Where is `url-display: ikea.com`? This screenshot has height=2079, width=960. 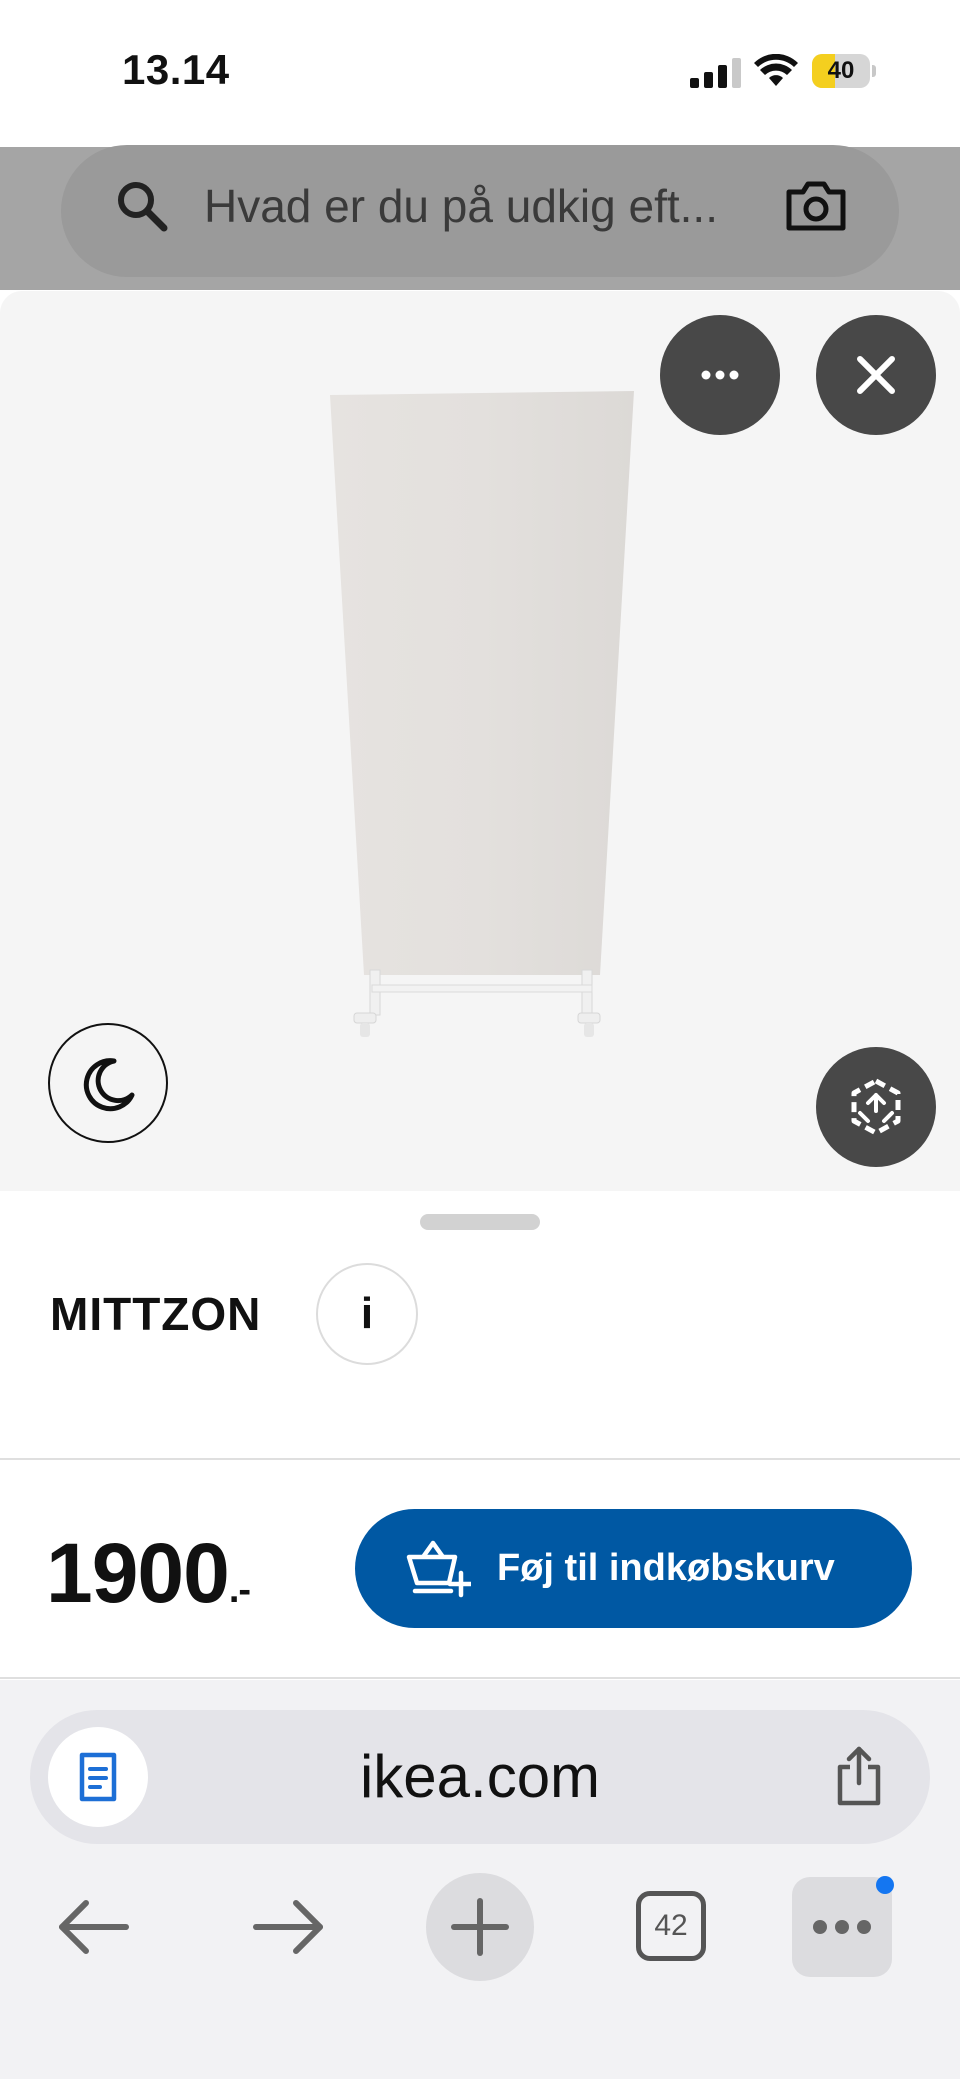
url-display: ikea.com is located at coordinates (480, 1777).